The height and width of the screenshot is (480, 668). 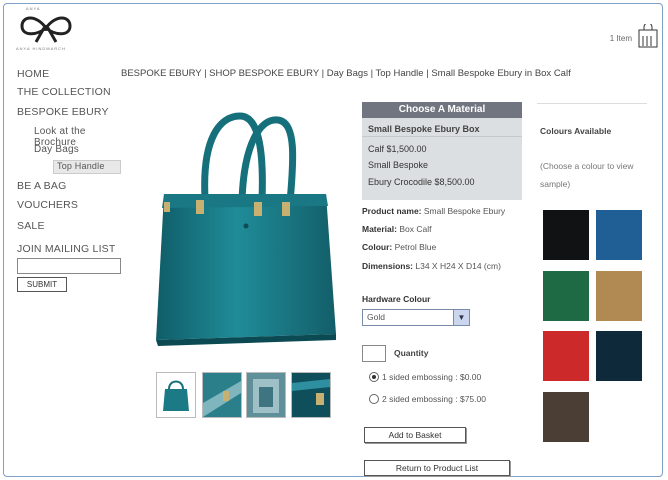 I want to click on nav-item-home: HOME, so click(x=33, y=74).